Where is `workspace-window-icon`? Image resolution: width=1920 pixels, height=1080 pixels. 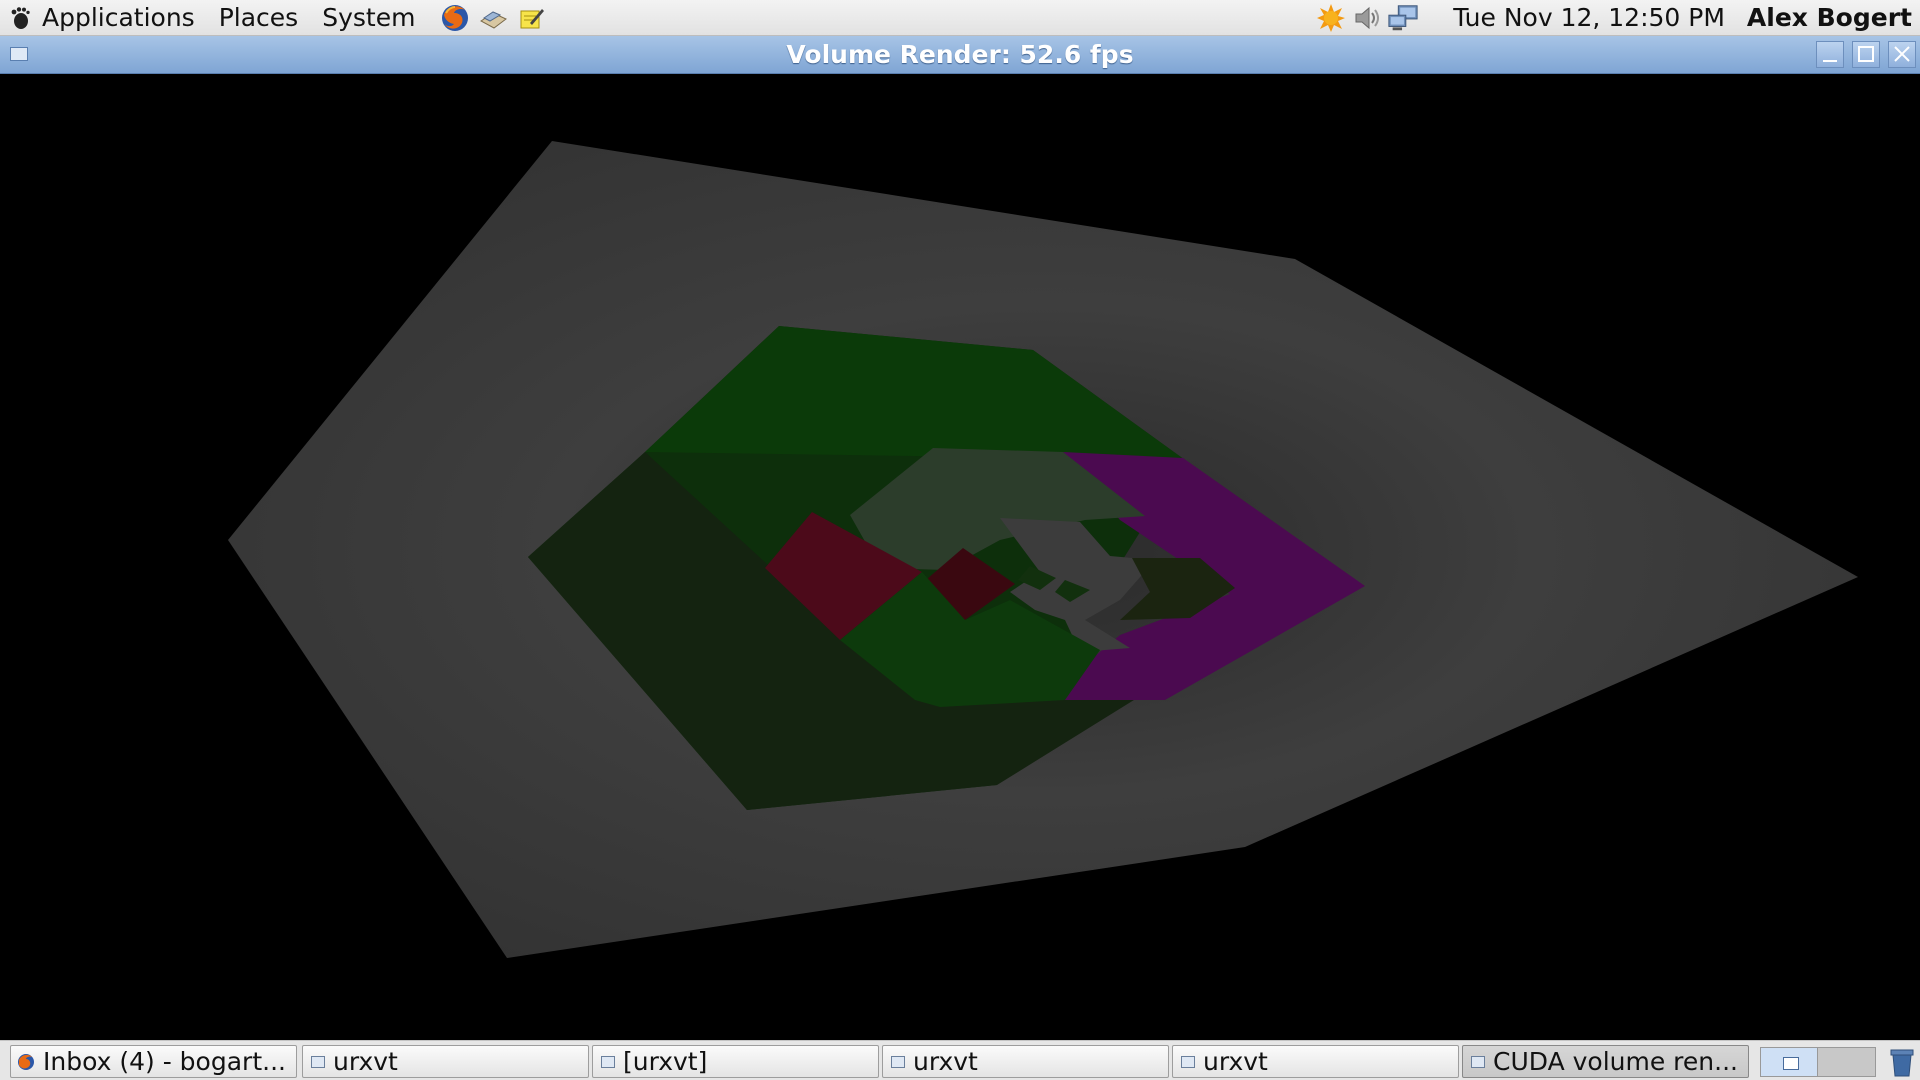 workspace-window-icon is located at coordinates (1791, 1063).